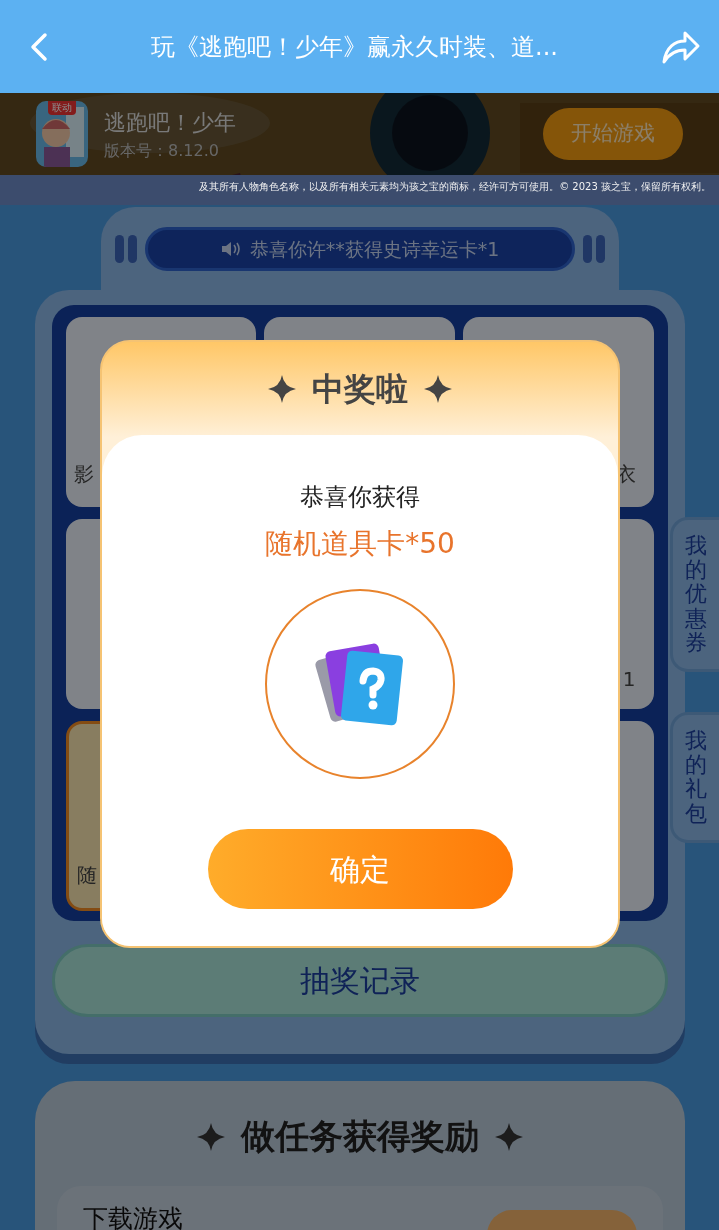  I want to click on dialog-title: 中奖啦, so click(360, 389).